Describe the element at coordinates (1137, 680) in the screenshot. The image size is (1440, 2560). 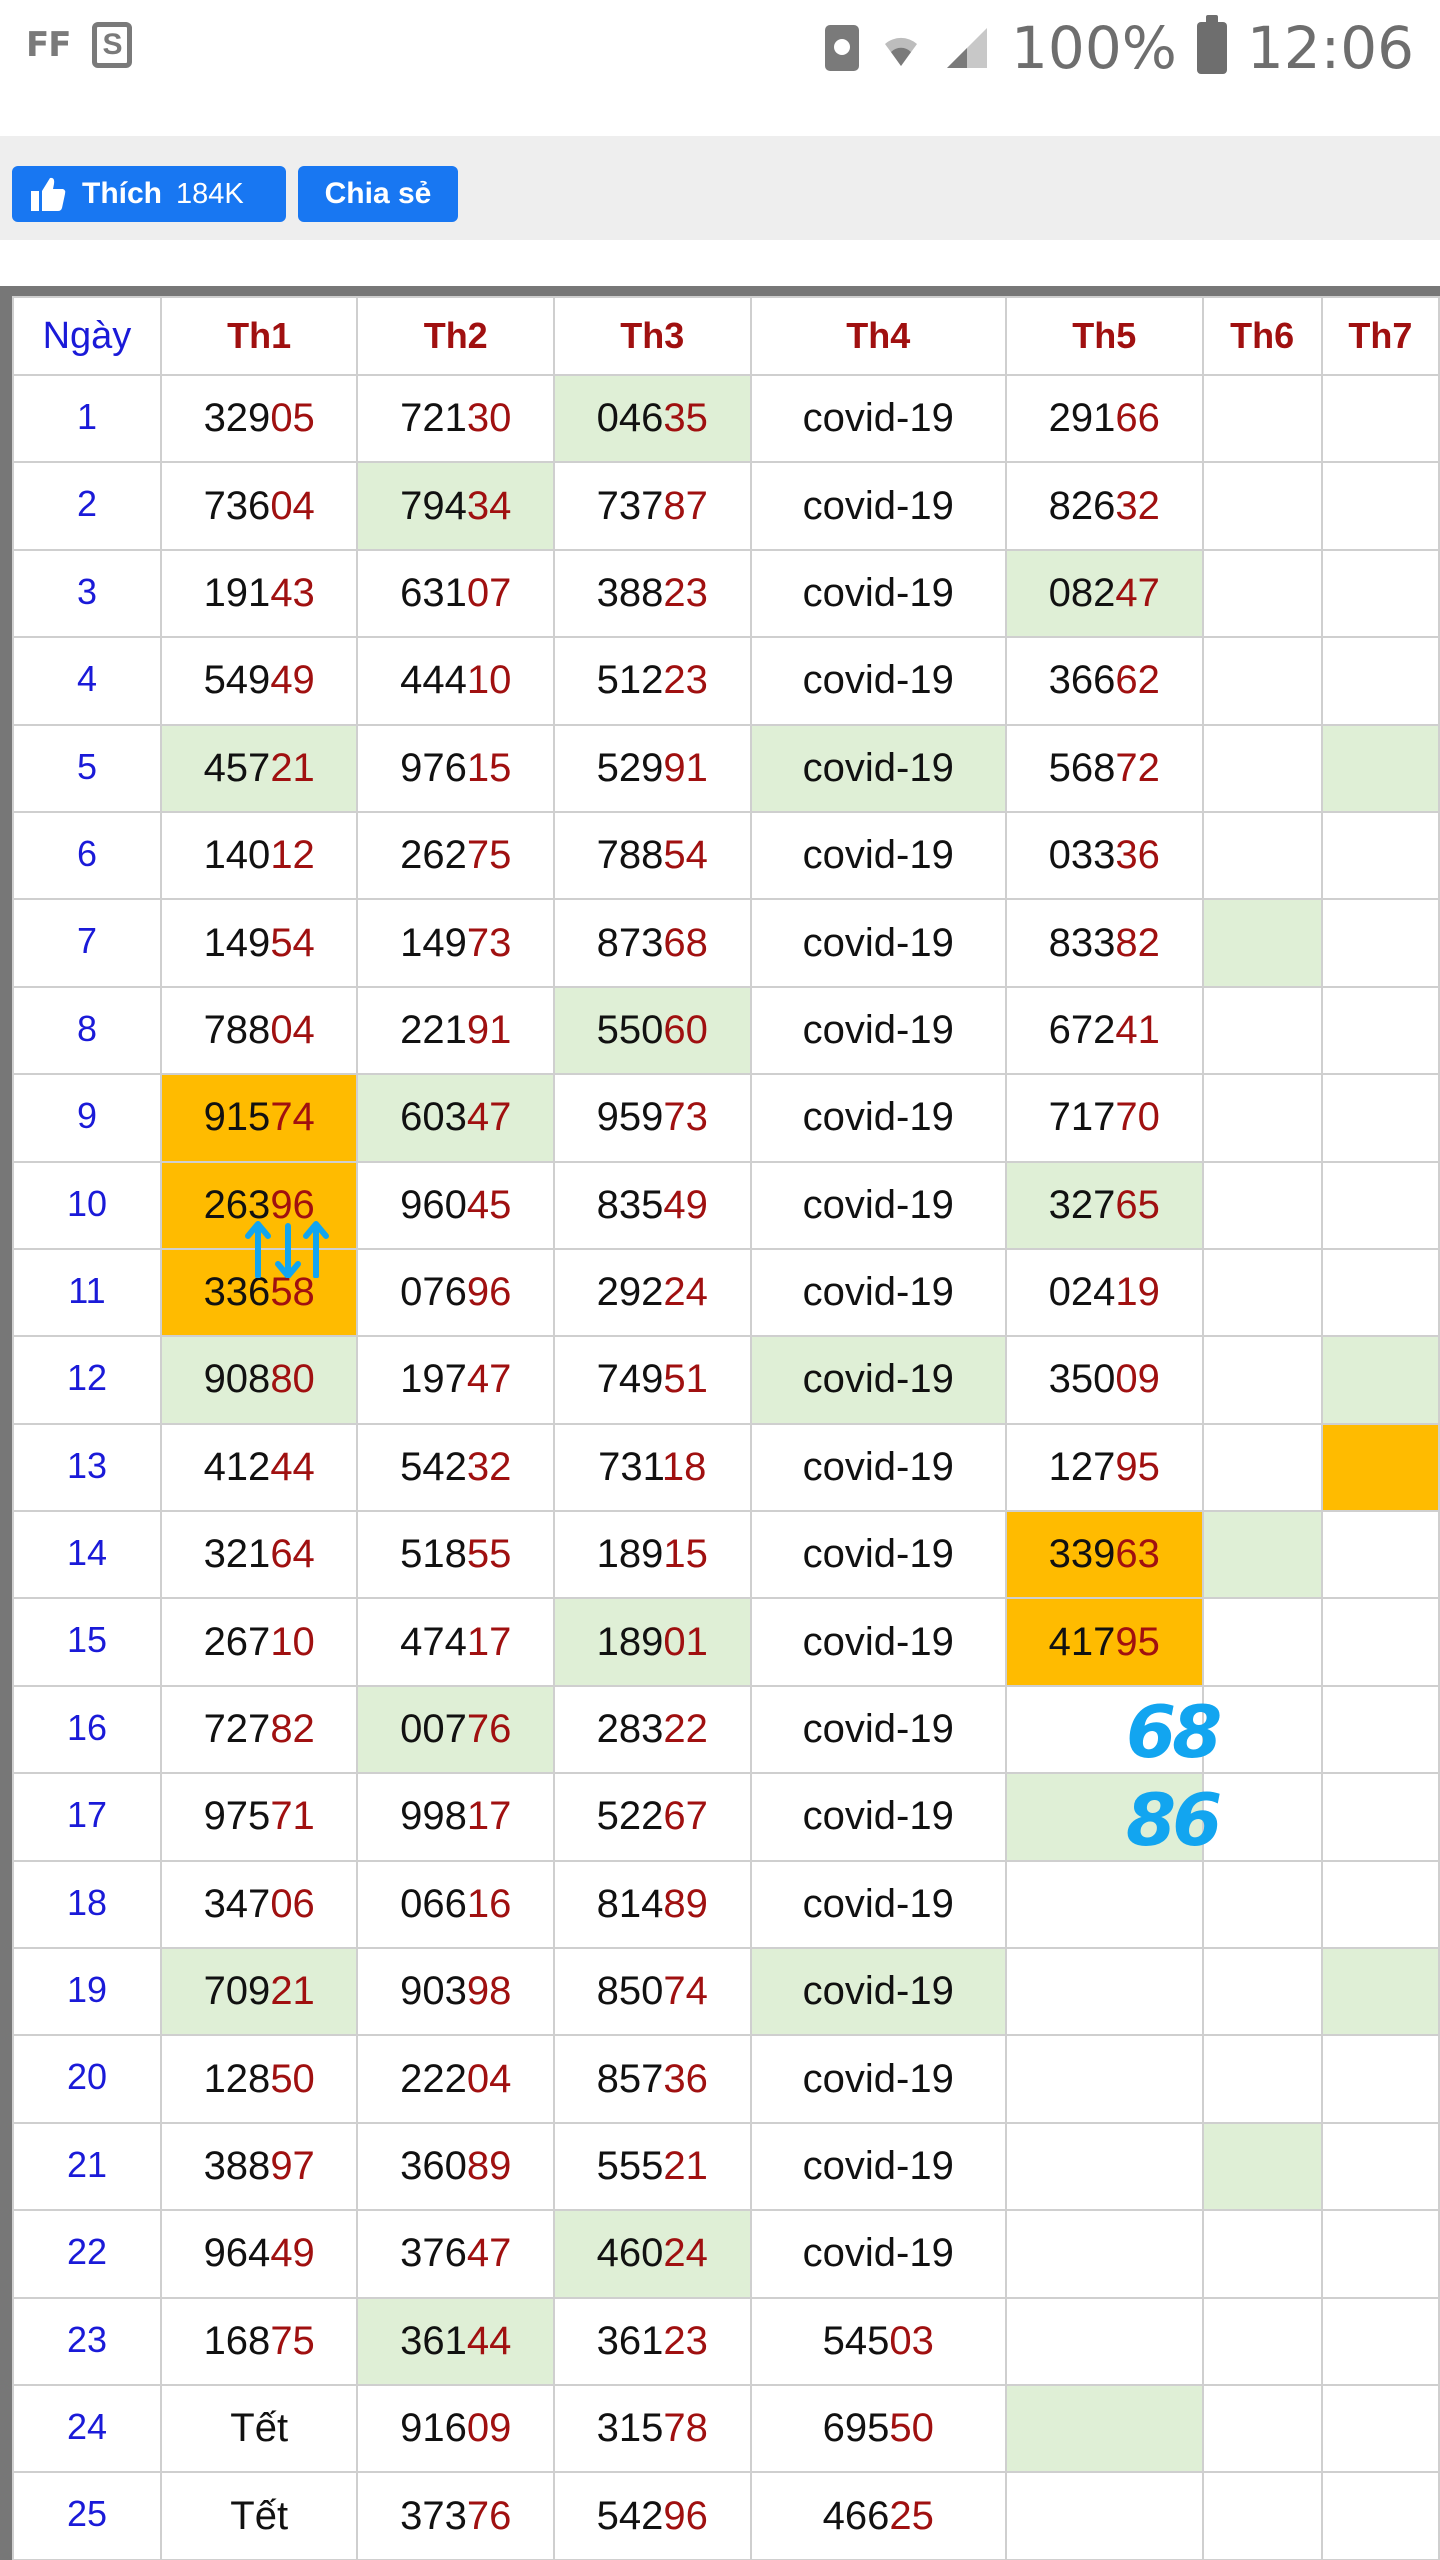
I see `result-last-two-digits: 62` at that location.